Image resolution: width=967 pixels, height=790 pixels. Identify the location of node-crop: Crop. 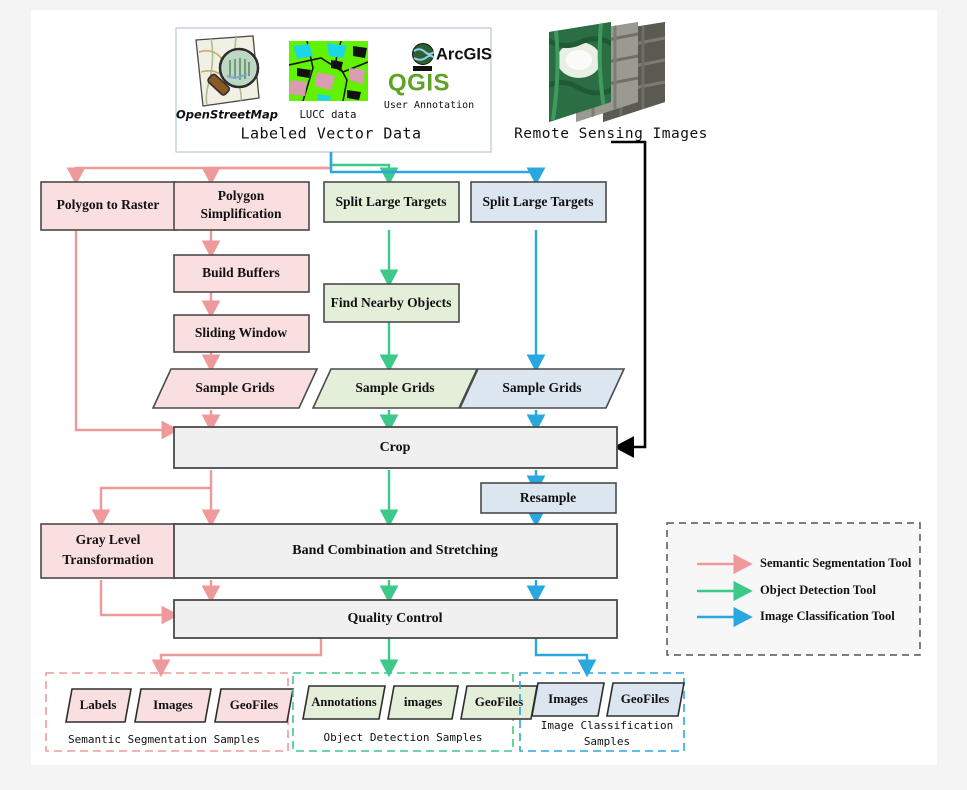
(395, 447).